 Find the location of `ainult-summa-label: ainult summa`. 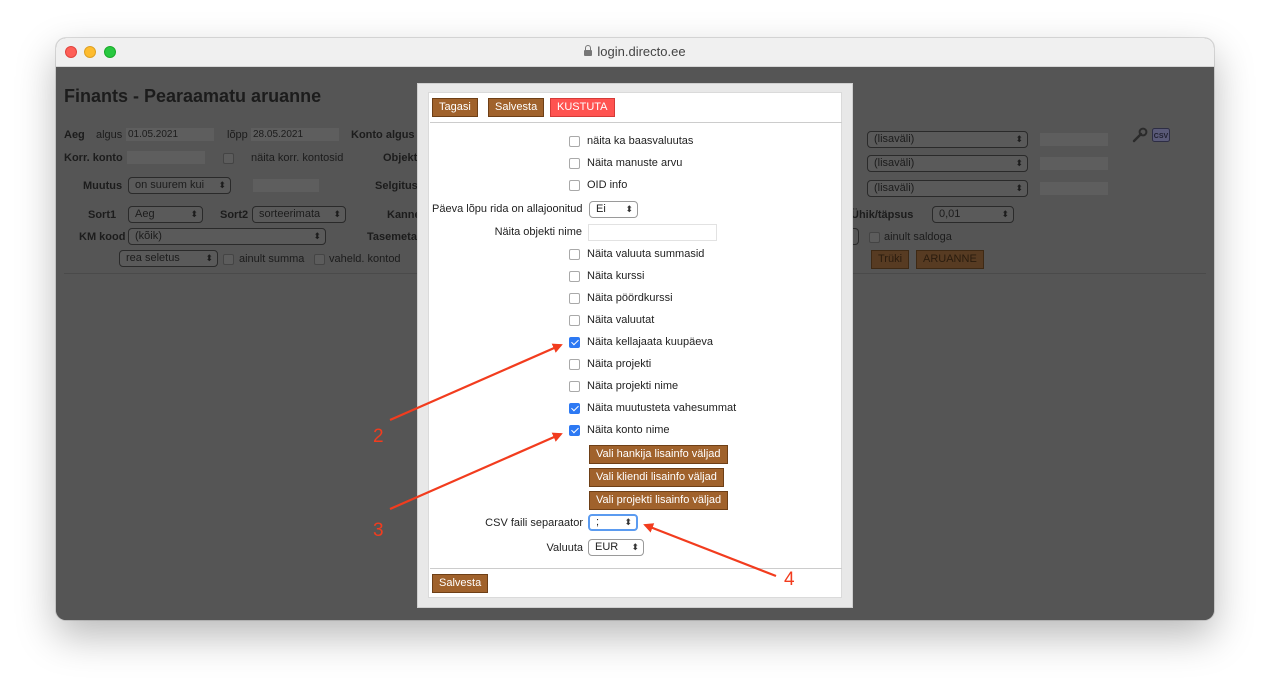

ainult-summa-label: ainult summa is located at coordinates (272, 259).